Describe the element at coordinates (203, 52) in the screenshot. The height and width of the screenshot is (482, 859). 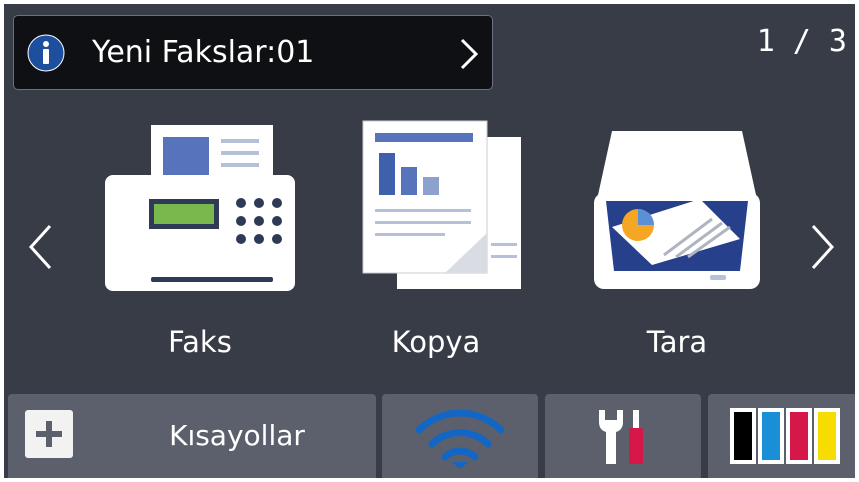
I see `notification-text: Yeni Fakslar:01` at that location.